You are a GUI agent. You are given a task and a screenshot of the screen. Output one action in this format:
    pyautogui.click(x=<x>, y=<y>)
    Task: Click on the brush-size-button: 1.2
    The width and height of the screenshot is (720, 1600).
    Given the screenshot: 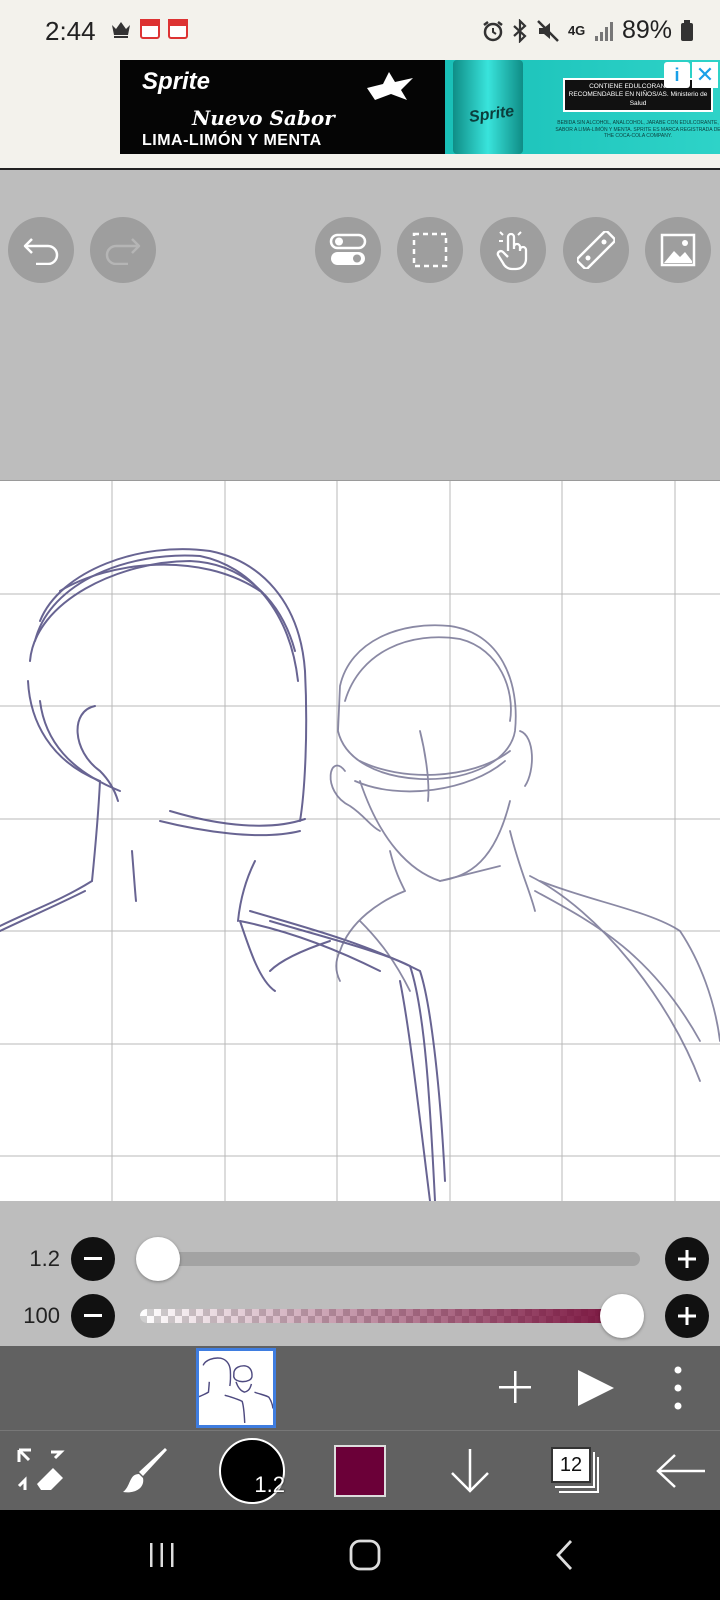 What is the action you would take?
    pyautogui.click(x=252, y=1471)
    